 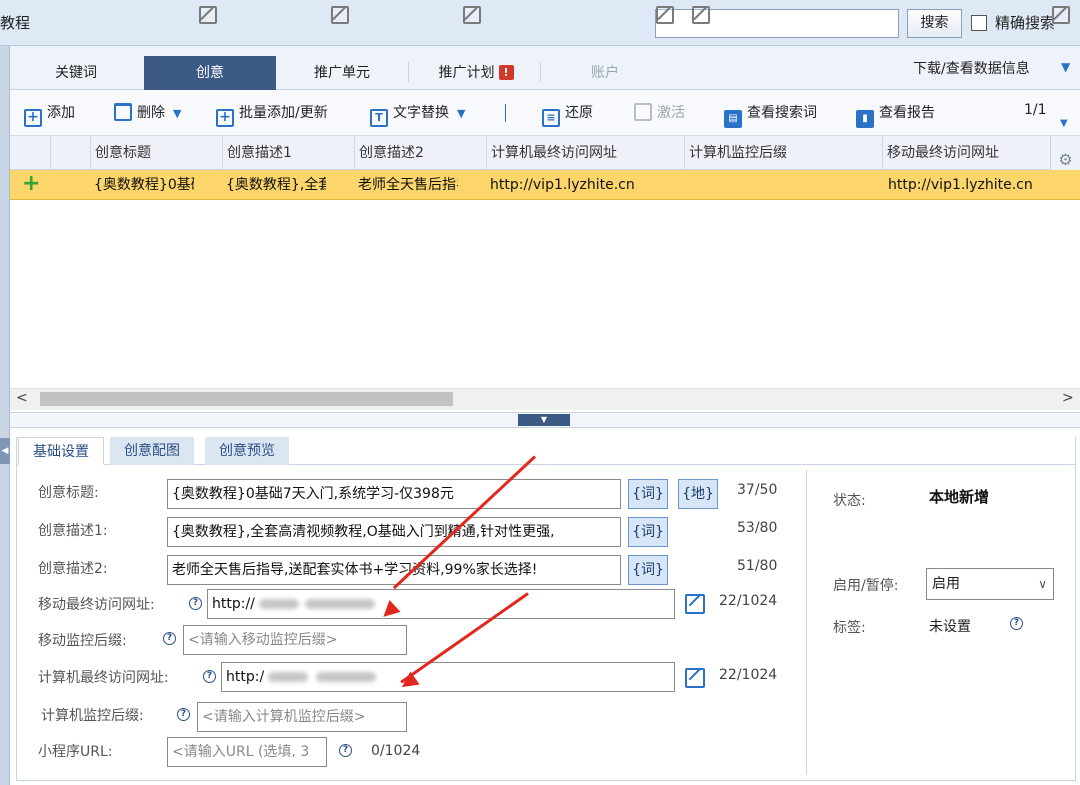 What do you see at coordinates (1025, 23) in the screenshot?
I see `exact-search-label: 精确搜索` at bounding box center [1025, 23].